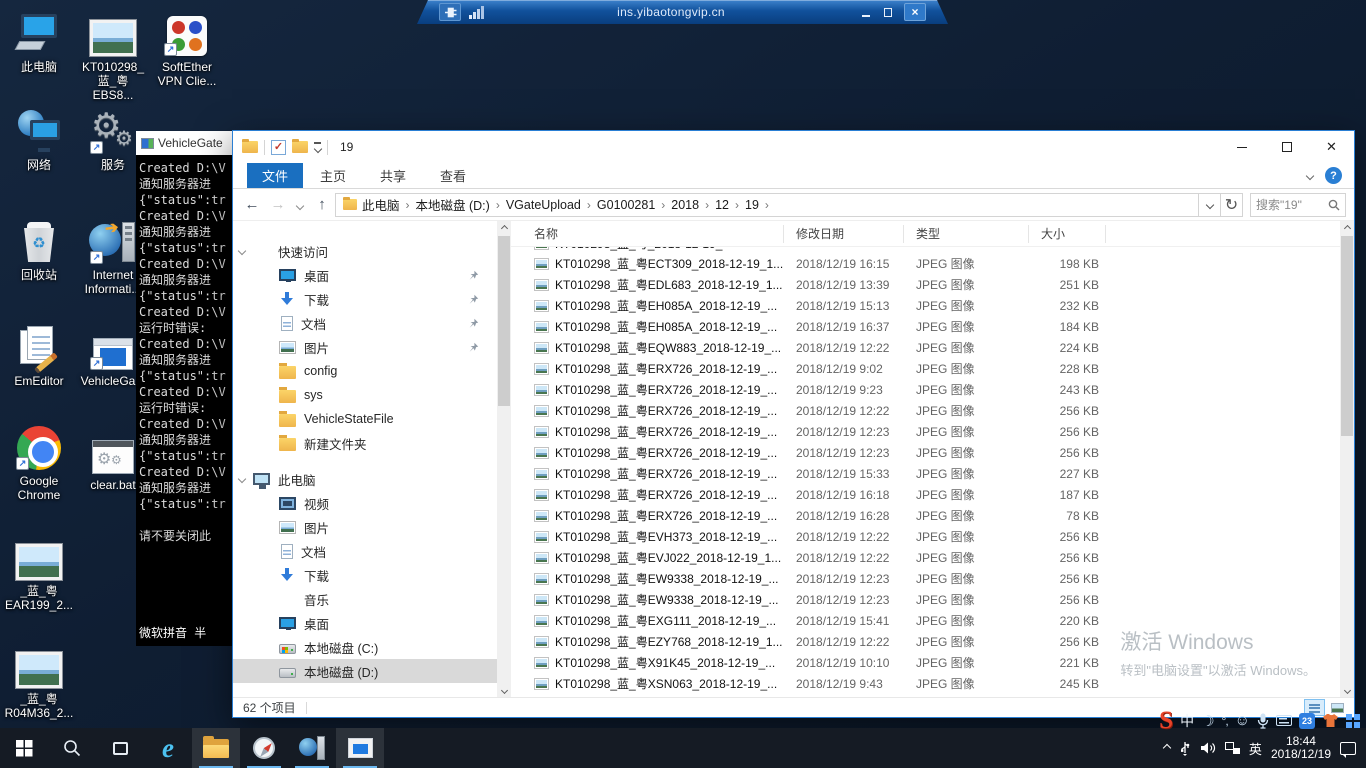 Image resolution: width=1366 pixels, height=768 pixels. I want to click on breadcrumb-item: 此电脑, so click(381, 204).